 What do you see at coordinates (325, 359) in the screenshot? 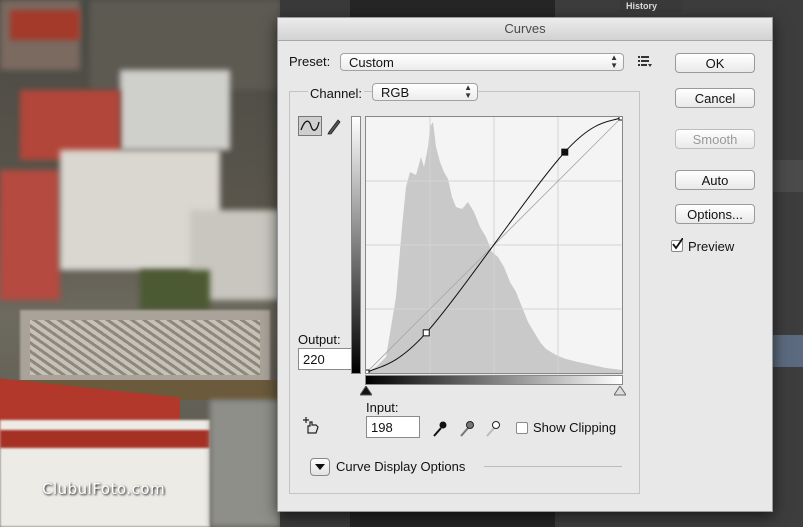
I see `output-field: 220` at bounding box center [325, 359].